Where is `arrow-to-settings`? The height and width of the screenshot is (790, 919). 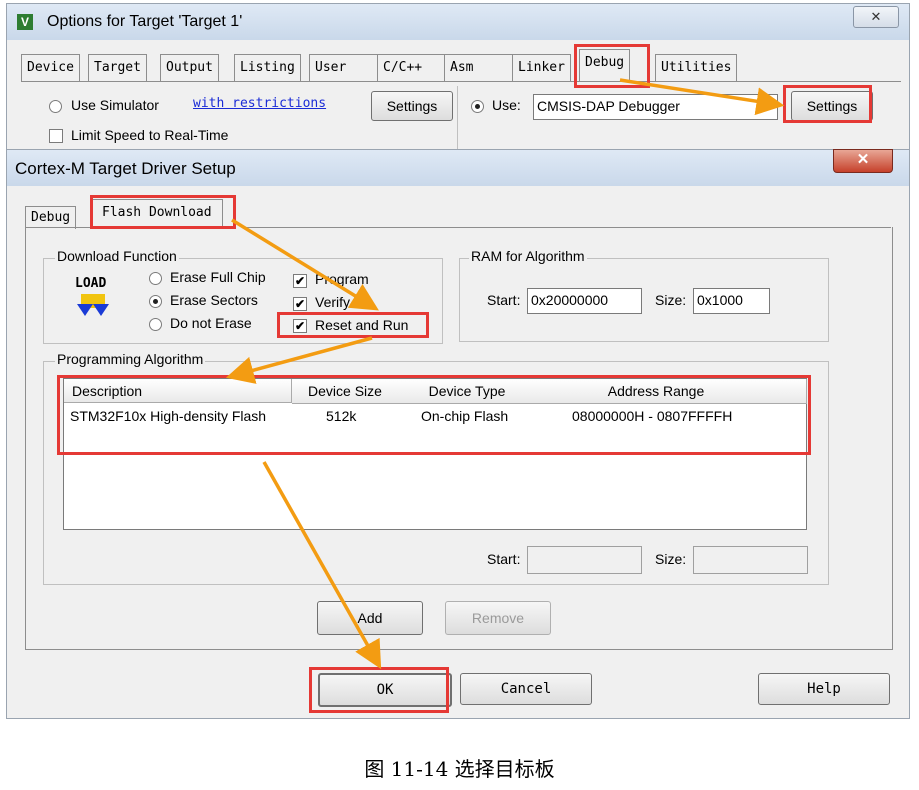
arrow-to-settings is located at coordinates (702, 97).